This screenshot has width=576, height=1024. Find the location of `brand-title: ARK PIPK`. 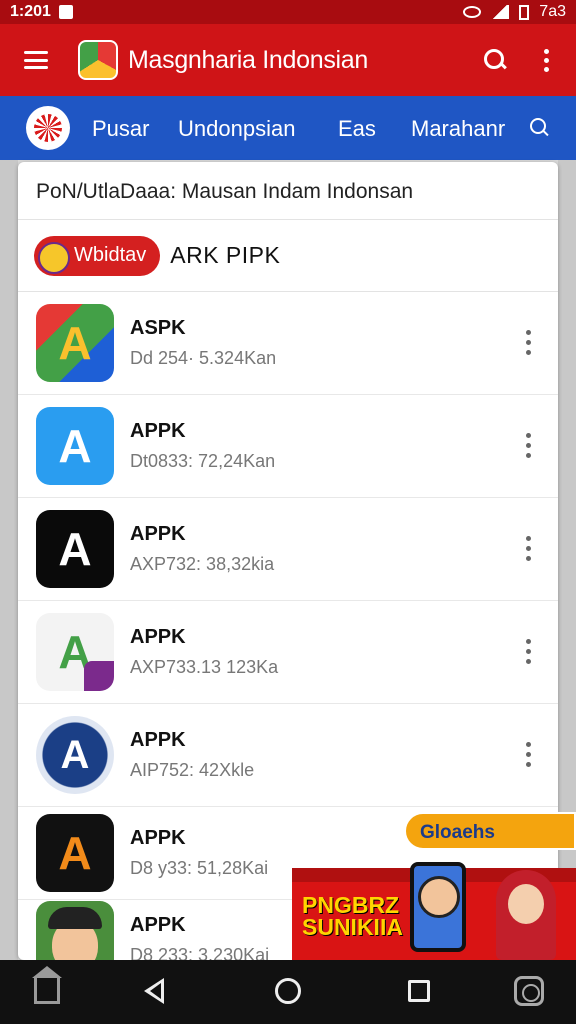

brand-title: ARK PIPK is located at coordinates (225, 255).